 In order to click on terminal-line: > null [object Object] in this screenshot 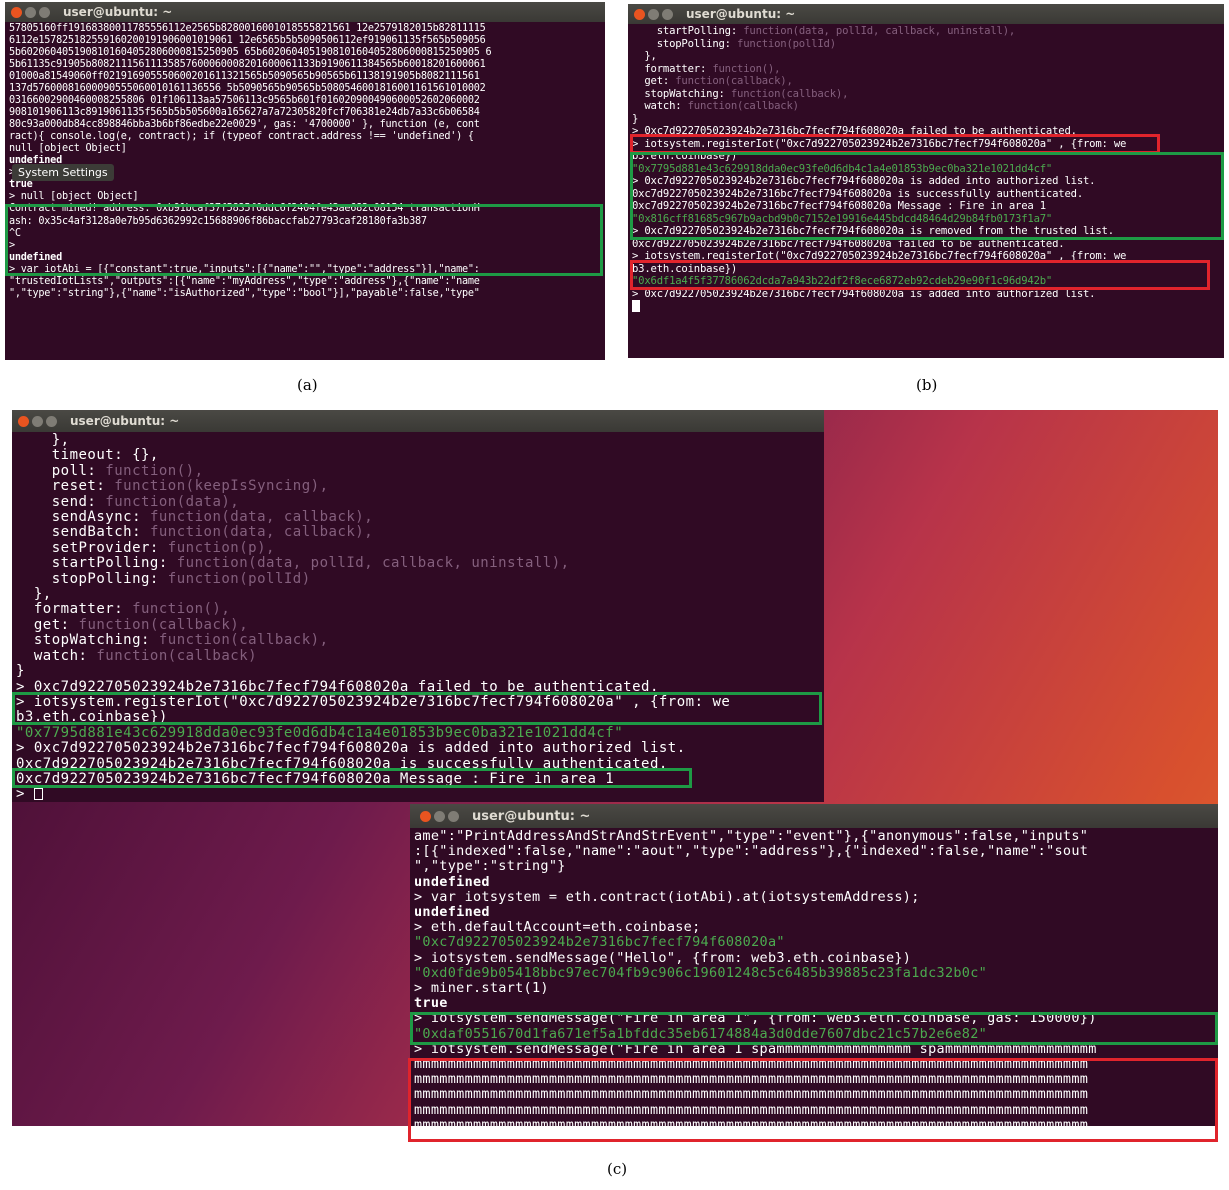, I will do `click(74, 197)`.